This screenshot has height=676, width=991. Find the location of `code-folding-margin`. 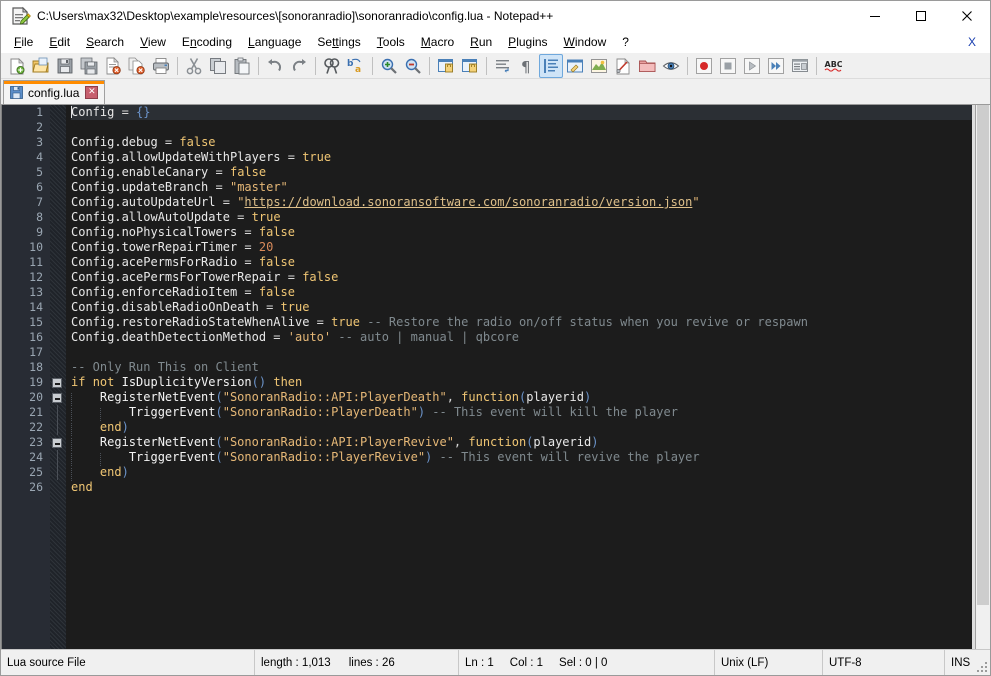

code-folding-margin is located at coordinates (58, 377).